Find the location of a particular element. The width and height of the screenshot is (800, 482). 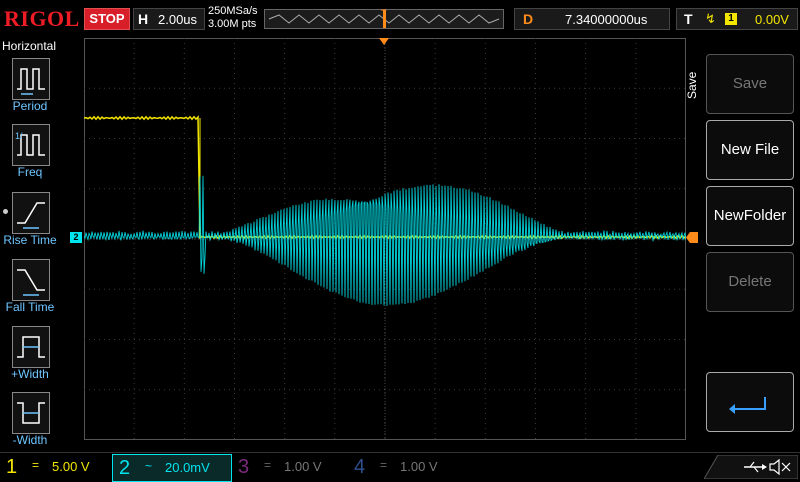

ch4-scale: 1.00 V is located at coordinates (419, 466).